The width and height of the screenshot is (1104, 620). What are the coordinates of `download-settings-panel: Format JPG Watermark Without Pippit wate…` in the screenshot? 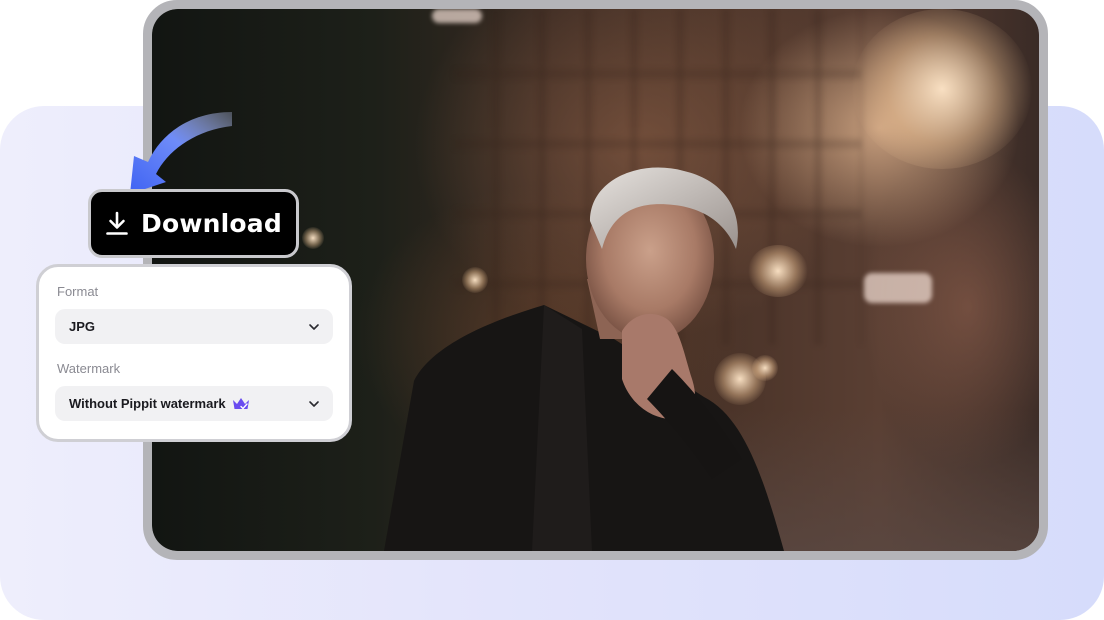 It's located at (194, 353).